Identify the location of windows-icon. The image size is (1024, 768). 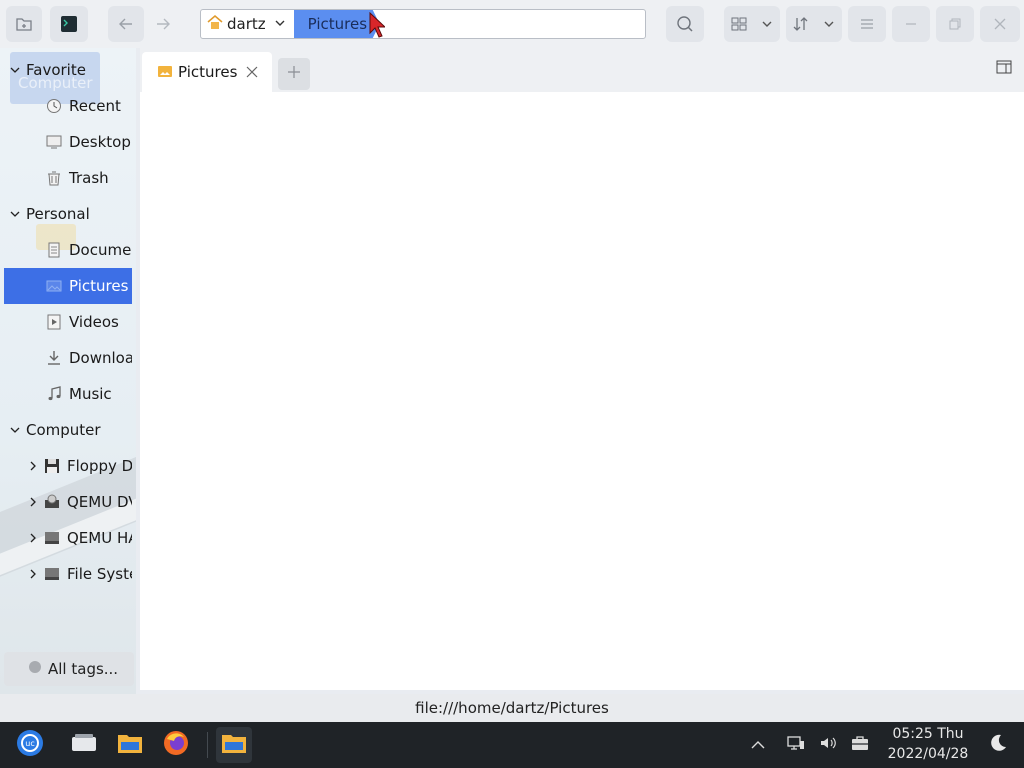
(84, 745).